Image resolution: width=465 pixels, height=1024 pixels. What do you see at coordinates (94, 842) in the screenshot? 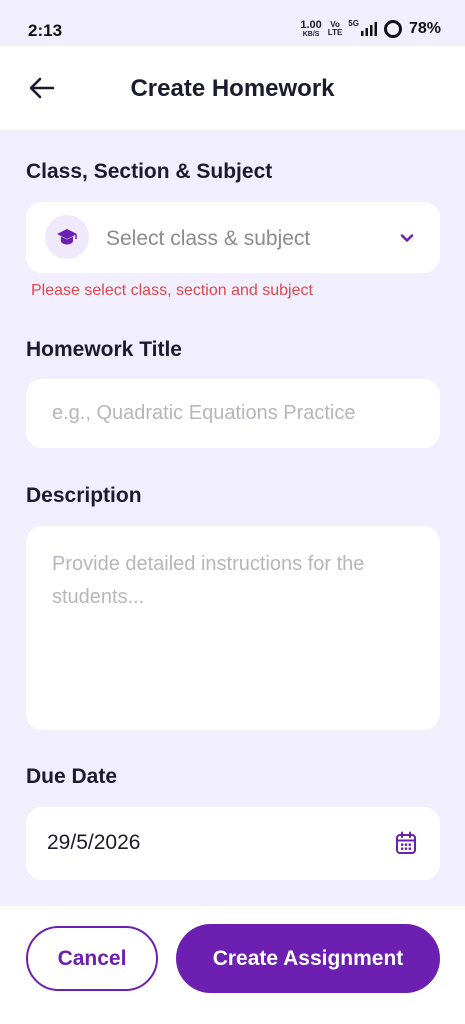
I see `due-date-value: 29/5/2026` at bounding box center [94, 842].